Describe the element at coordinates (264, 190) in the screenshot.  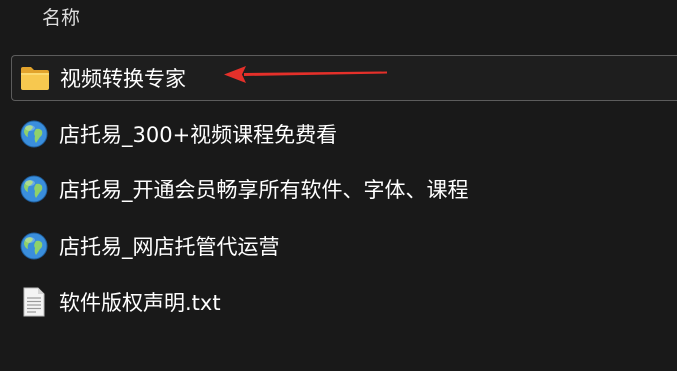
I see `file-name: 店托易_开通会员畅享所有软件、字体、课程` at that location.